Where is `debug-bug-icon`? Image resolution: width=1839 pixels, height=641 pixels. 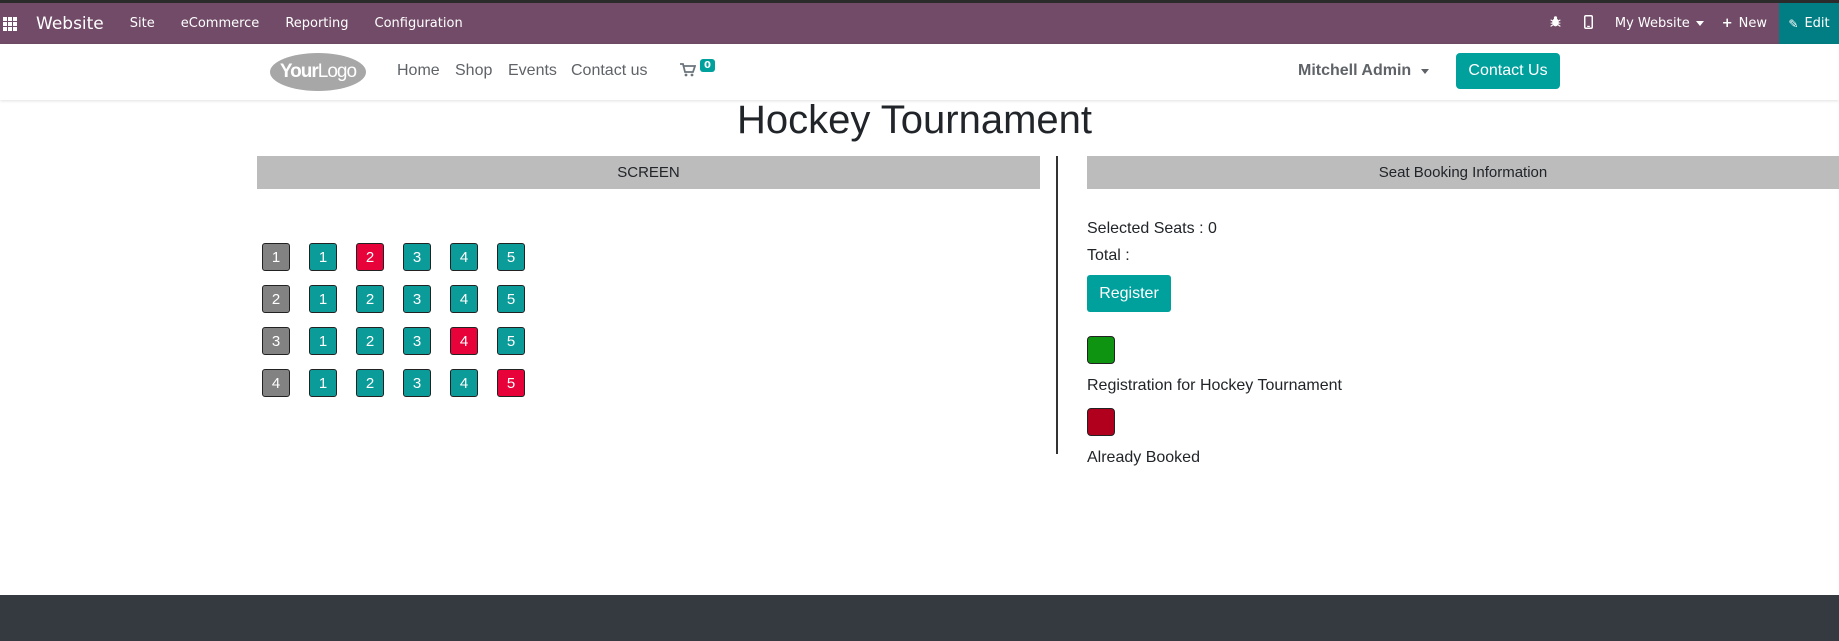
debug-bug-icon is located at coordinates (1555, 23).